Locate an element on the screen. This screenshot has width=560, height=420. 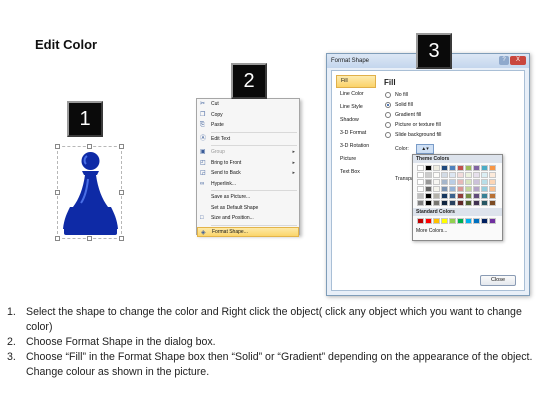
menu-item-send-to-back: ◲ Send to Back ▸ is located at coordinates (248, 173).